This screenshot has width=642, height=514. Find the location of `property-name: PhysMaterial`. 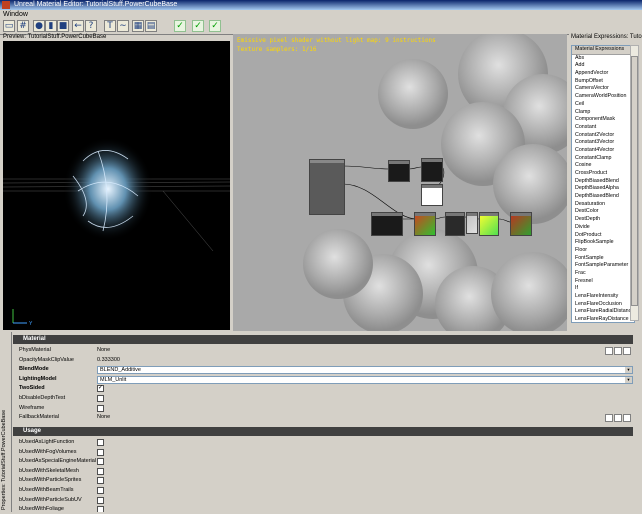

property-name: PhysMaterial is located at coordinates (35, 350).